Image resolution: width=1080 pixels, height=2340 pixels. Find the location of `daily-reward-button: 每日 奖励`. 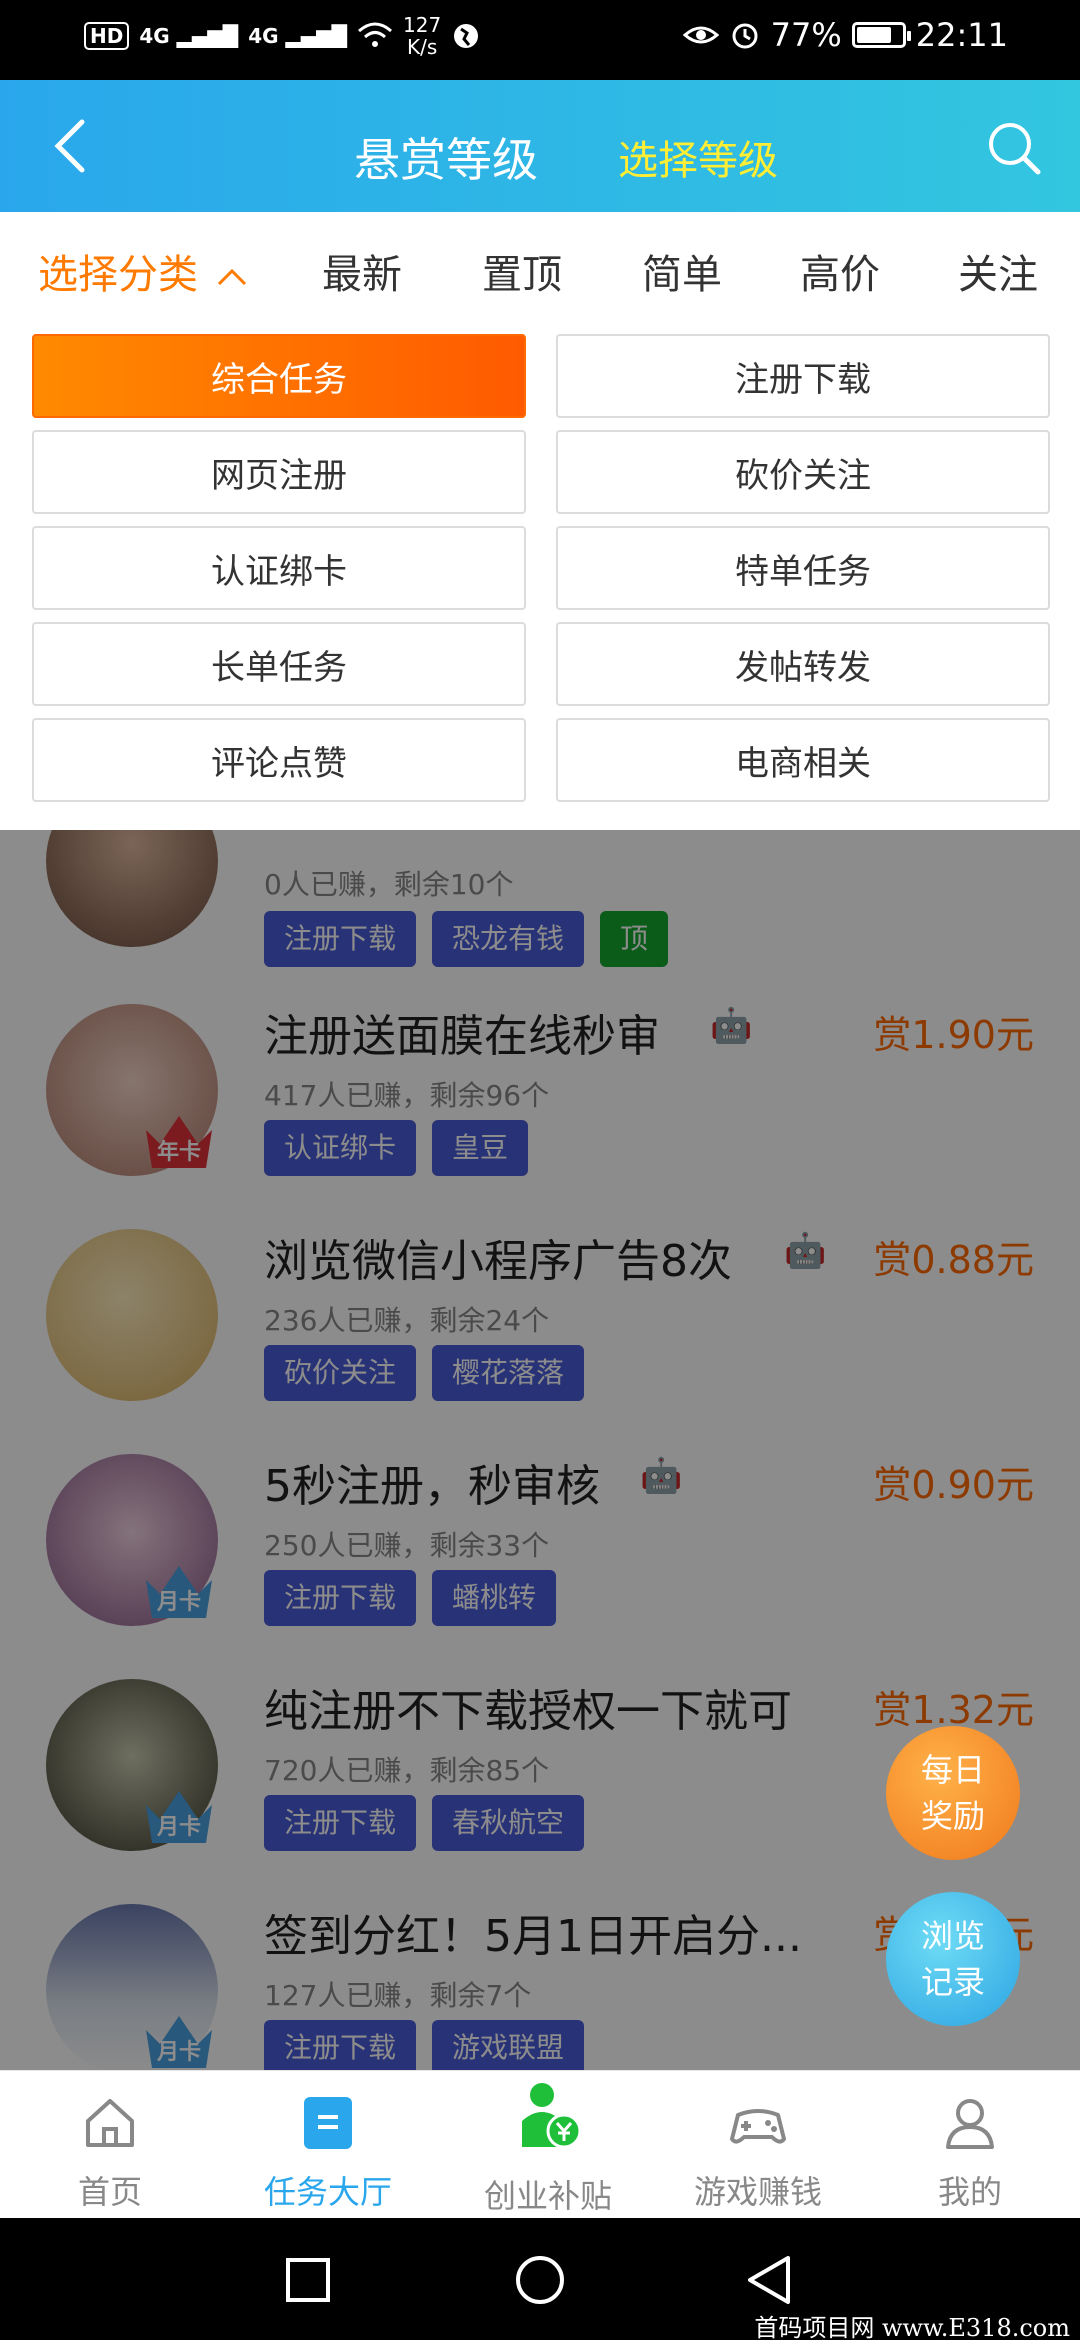

daily-reward-button: 每日 奖励 is located at coordinates (953, 1793).